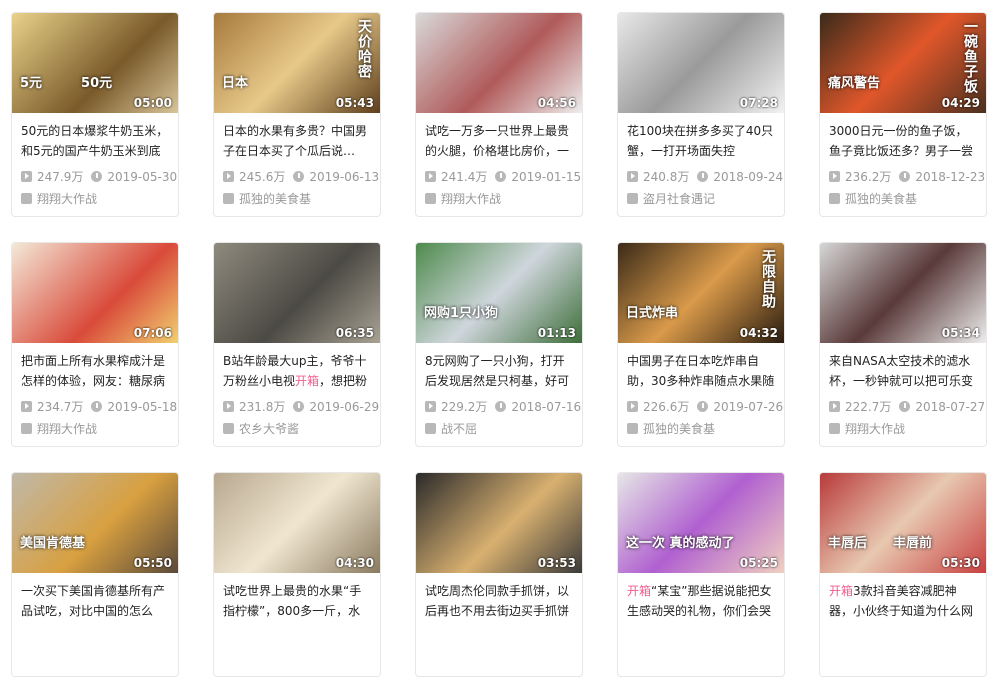 Image resolution: width=1005 pixels, height=677 pixels. What do you see at coordinates (297, 371) in the screenshot?
I see `video-title: B站年龄最大up主，爷爷十万粉丝小电视开箱，想把粉` at bounding box center [297, 371].